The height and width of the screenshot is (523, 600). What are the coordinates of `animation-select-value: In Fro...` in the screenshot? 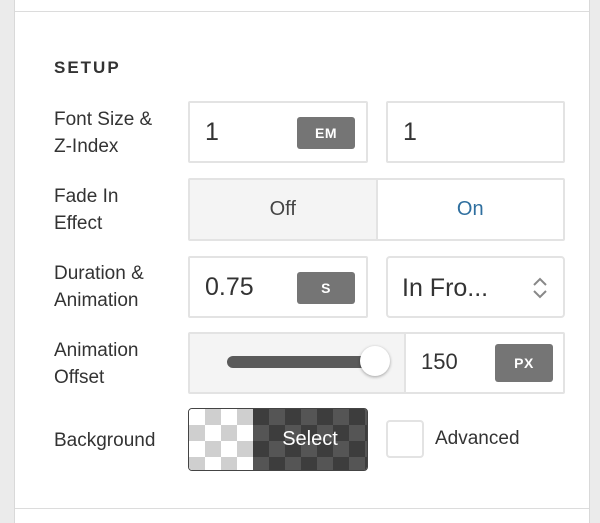 It's located at (445, 288).